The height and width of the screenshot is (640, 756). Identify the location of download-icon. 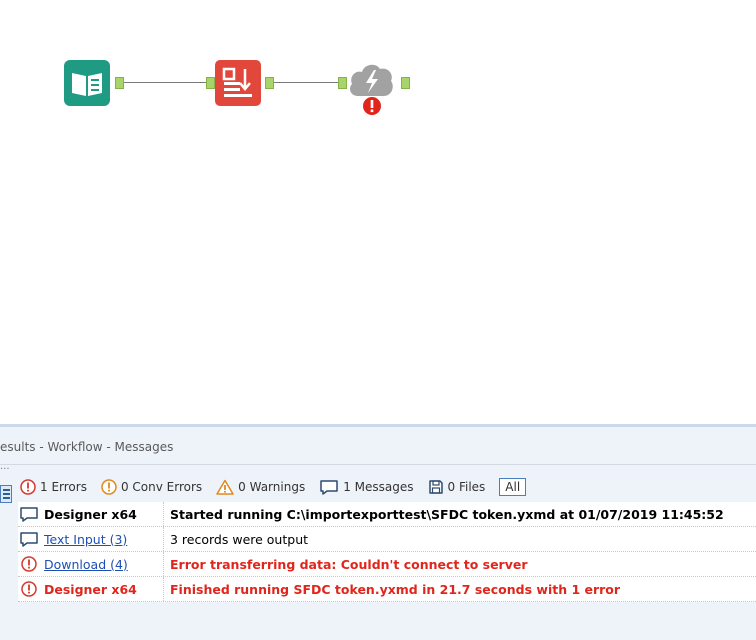
(238, 83).